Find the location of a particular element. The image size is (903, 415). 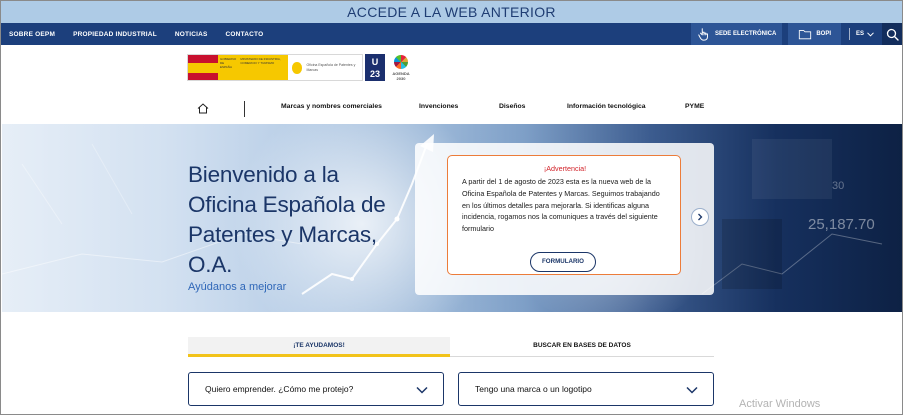

menu-item-disenos: Diseños is located at coordinates (512, 106).